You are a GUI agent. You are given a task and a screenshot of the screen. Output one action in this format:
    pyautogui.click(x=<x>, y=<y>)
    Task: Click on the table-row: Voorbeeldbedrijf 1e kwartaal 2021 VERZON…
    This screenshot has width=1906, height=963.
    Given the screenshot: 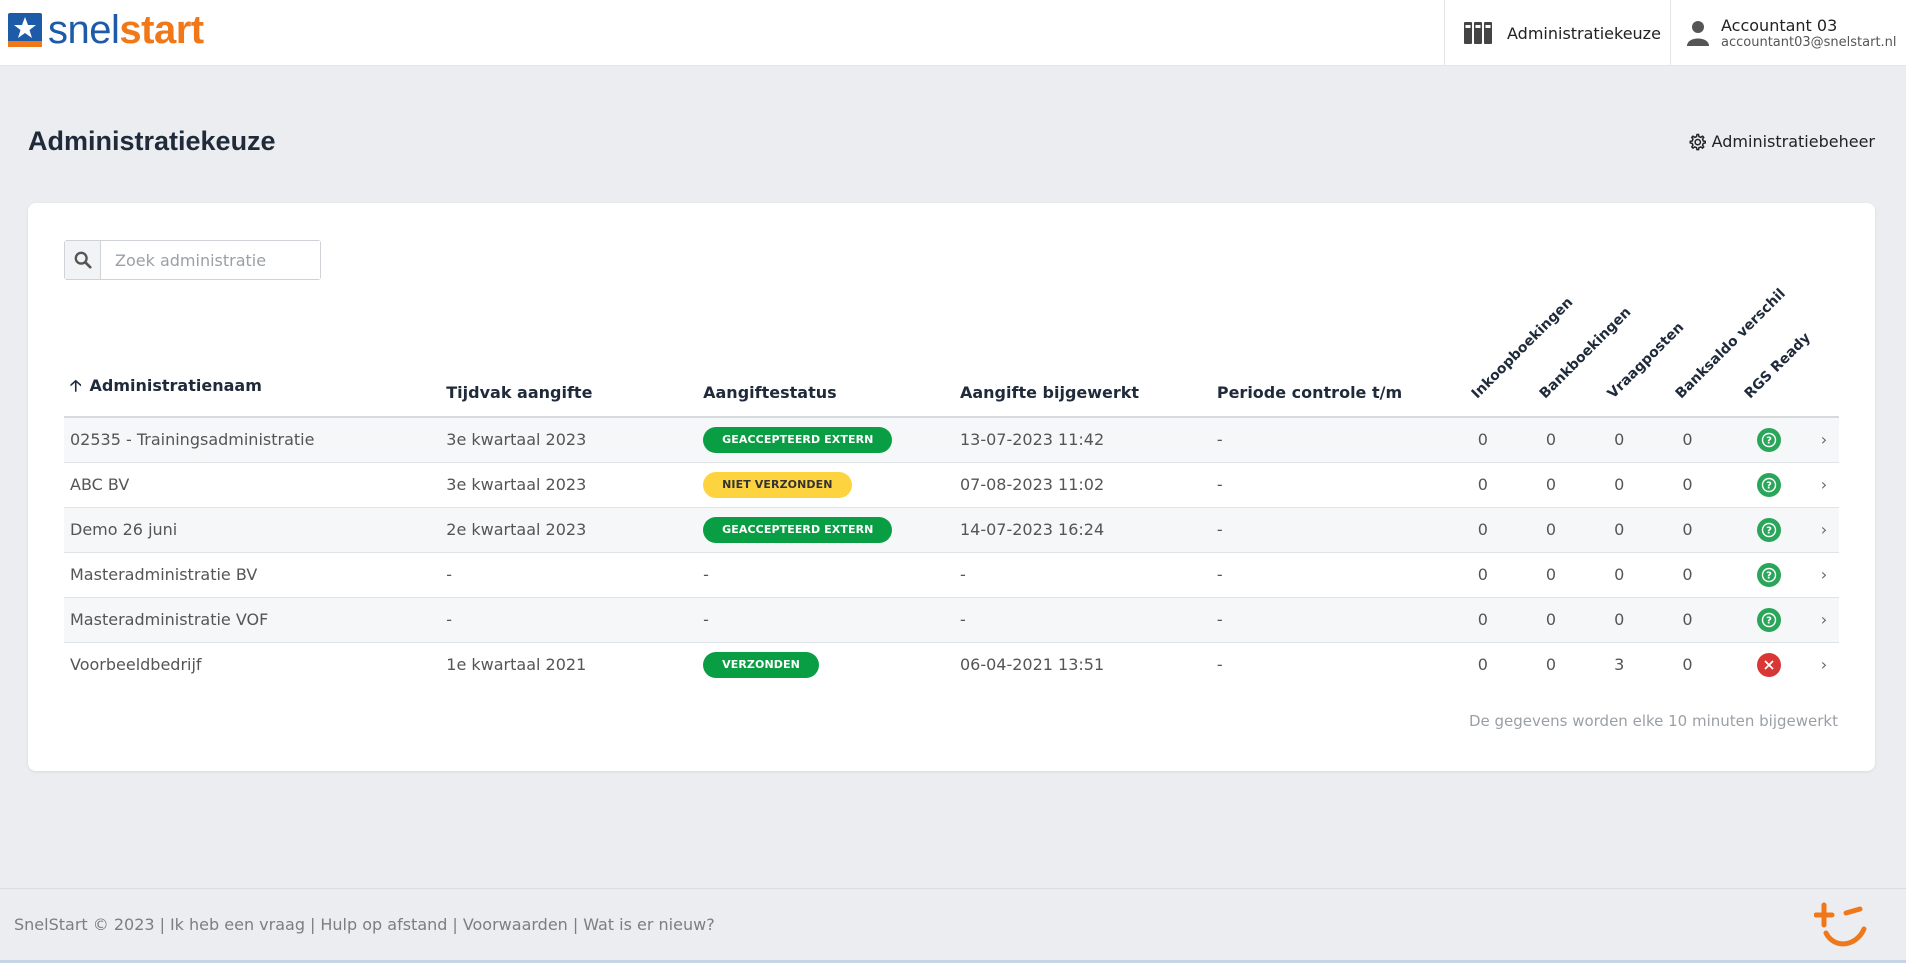 What is the action you would take?
    pyautogui.click(x=951, y=664)
    